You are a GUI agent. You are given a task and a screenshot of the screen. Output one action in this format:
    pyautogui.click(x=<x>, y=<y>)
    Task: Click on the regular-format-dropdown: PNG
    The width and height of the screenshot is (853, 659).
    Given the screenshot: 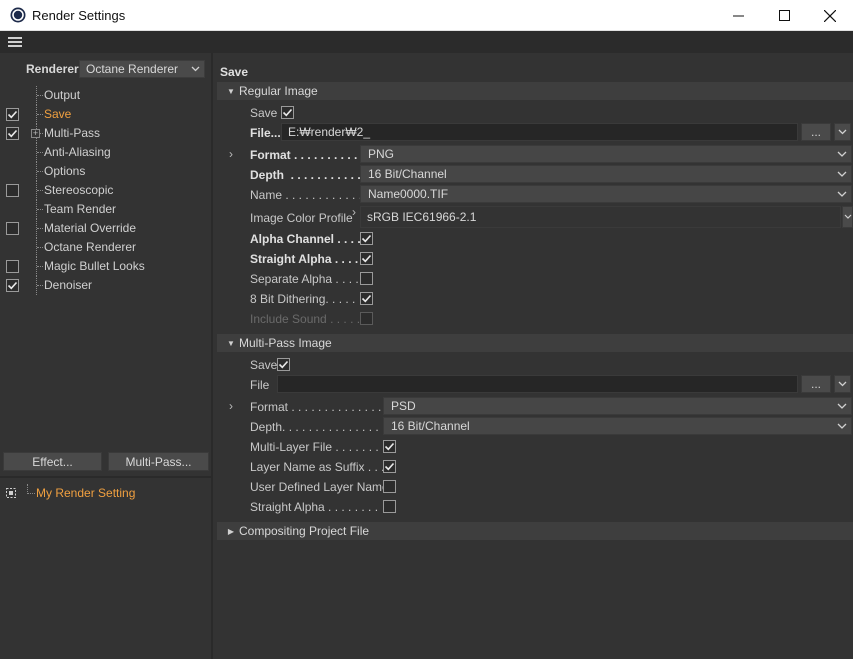 What is the action you would take?
    pyautogui.click(x=606, y=154)
    